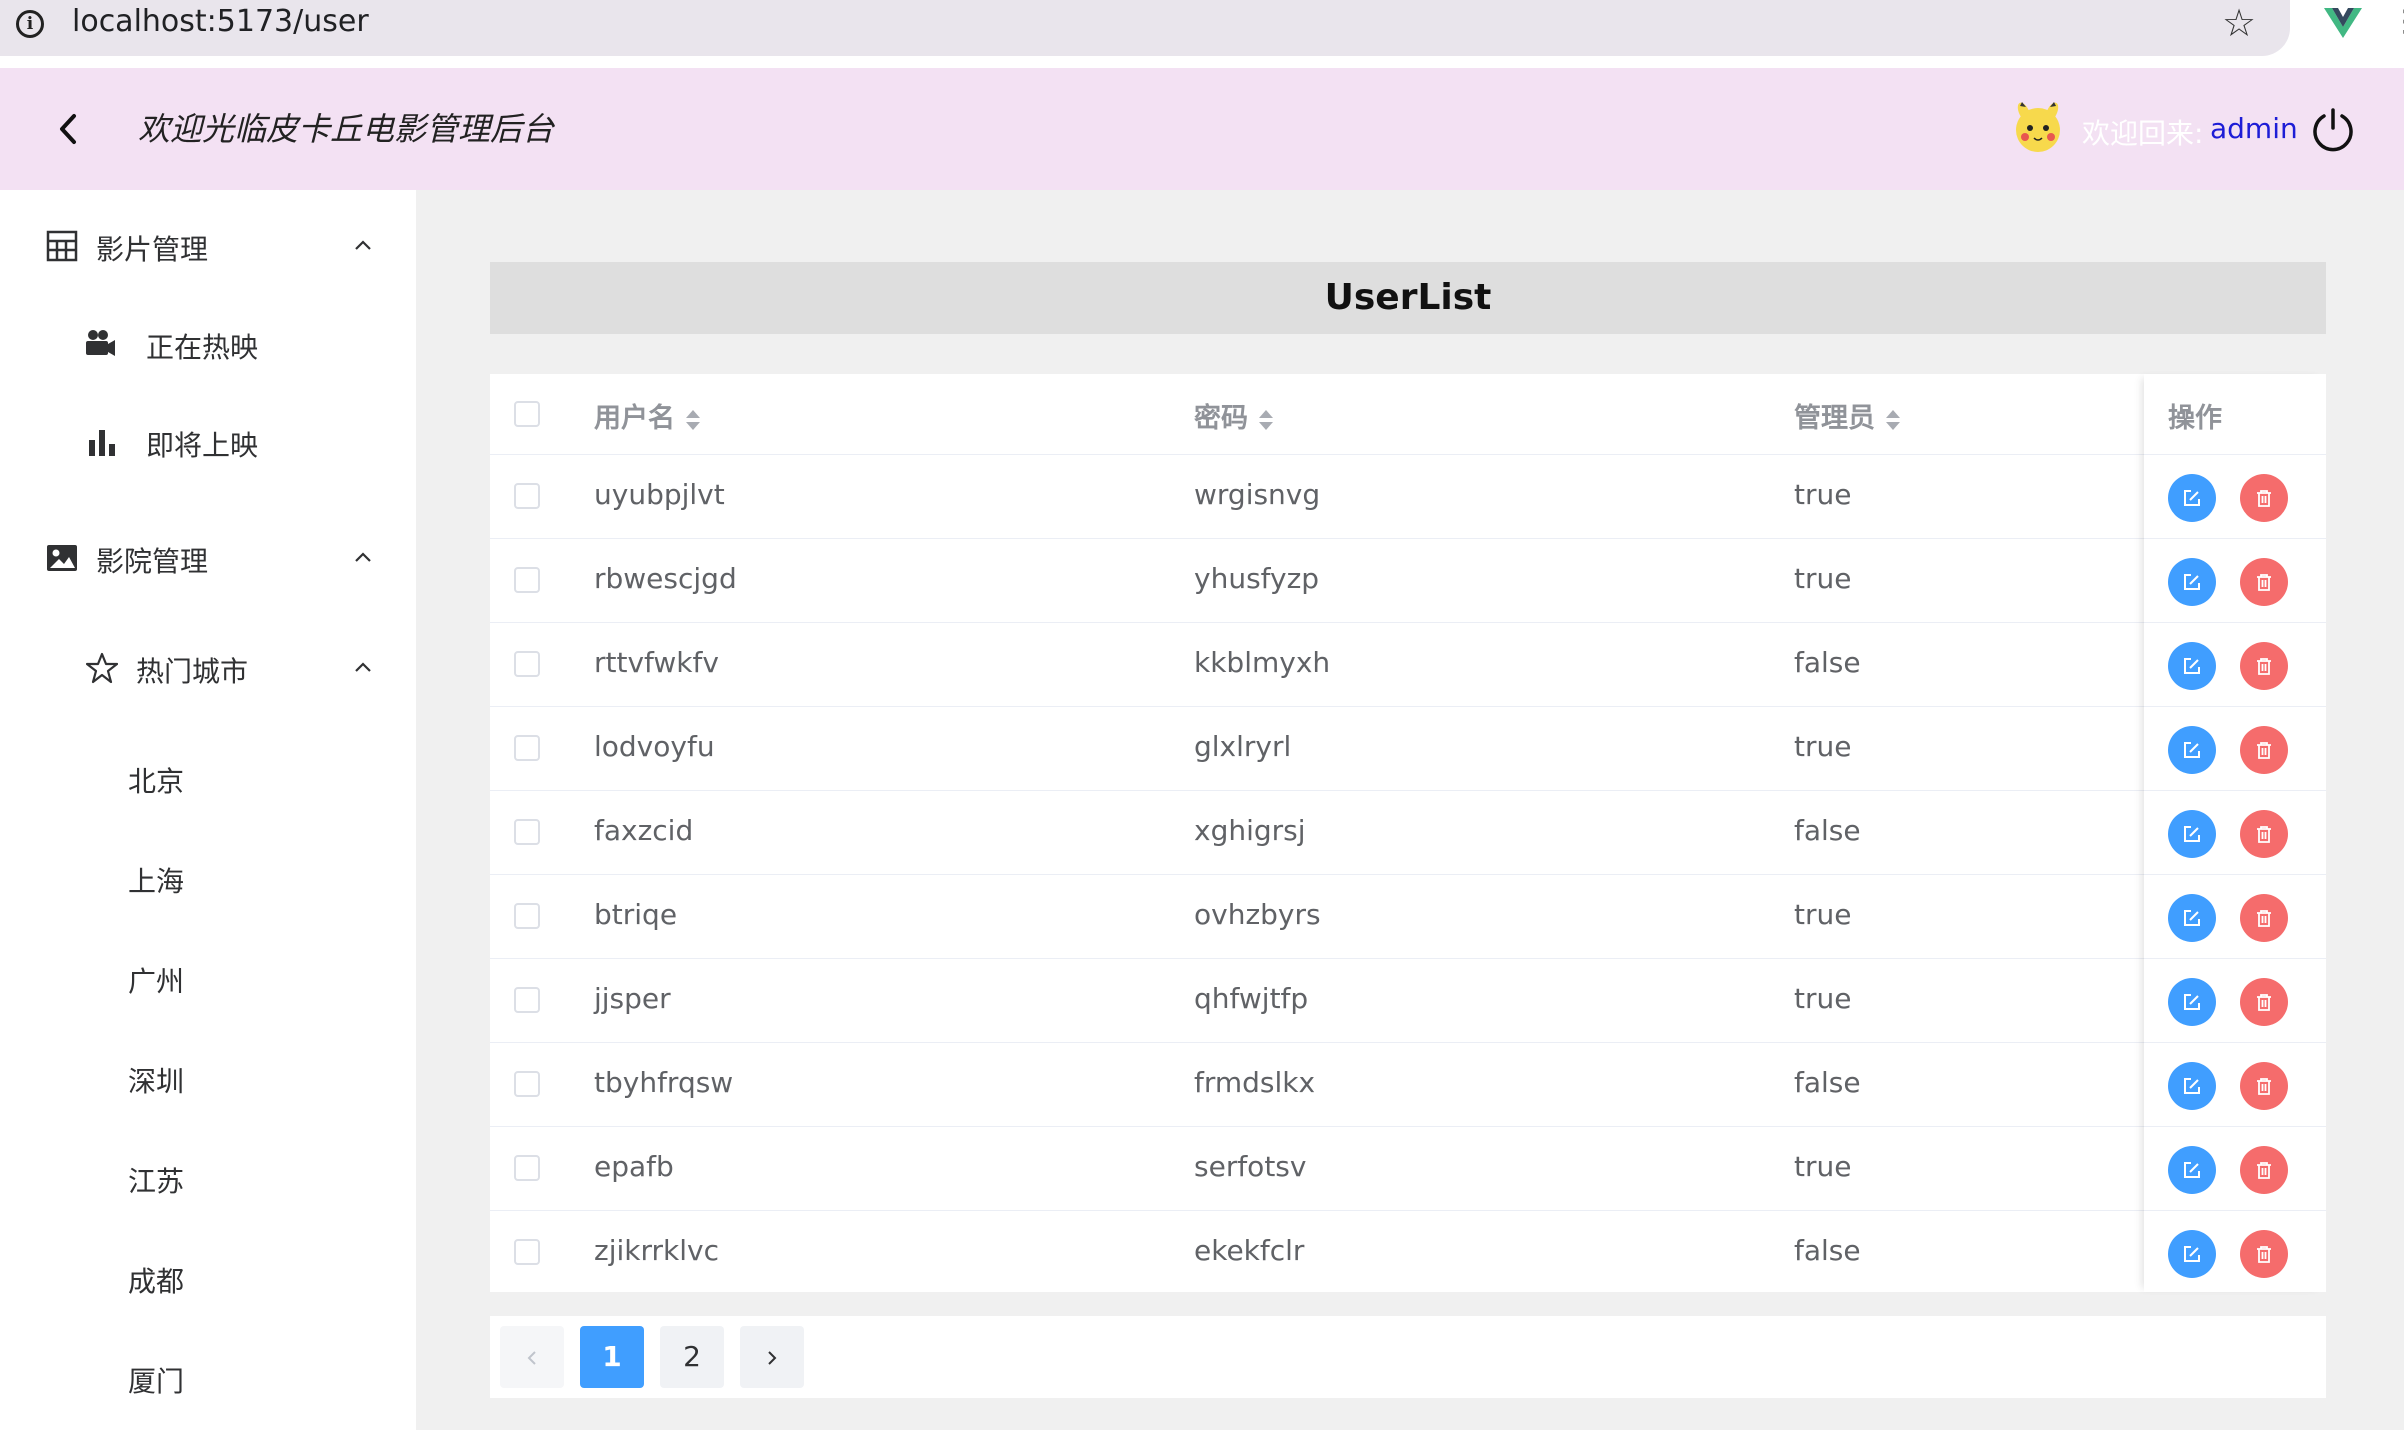 This screenshot has height=1430, width=2404. What do you see at coordinates (1408, 1357) in the screenshot?
I see `pagination: 1 2` at bounding box center [1408, 1357].